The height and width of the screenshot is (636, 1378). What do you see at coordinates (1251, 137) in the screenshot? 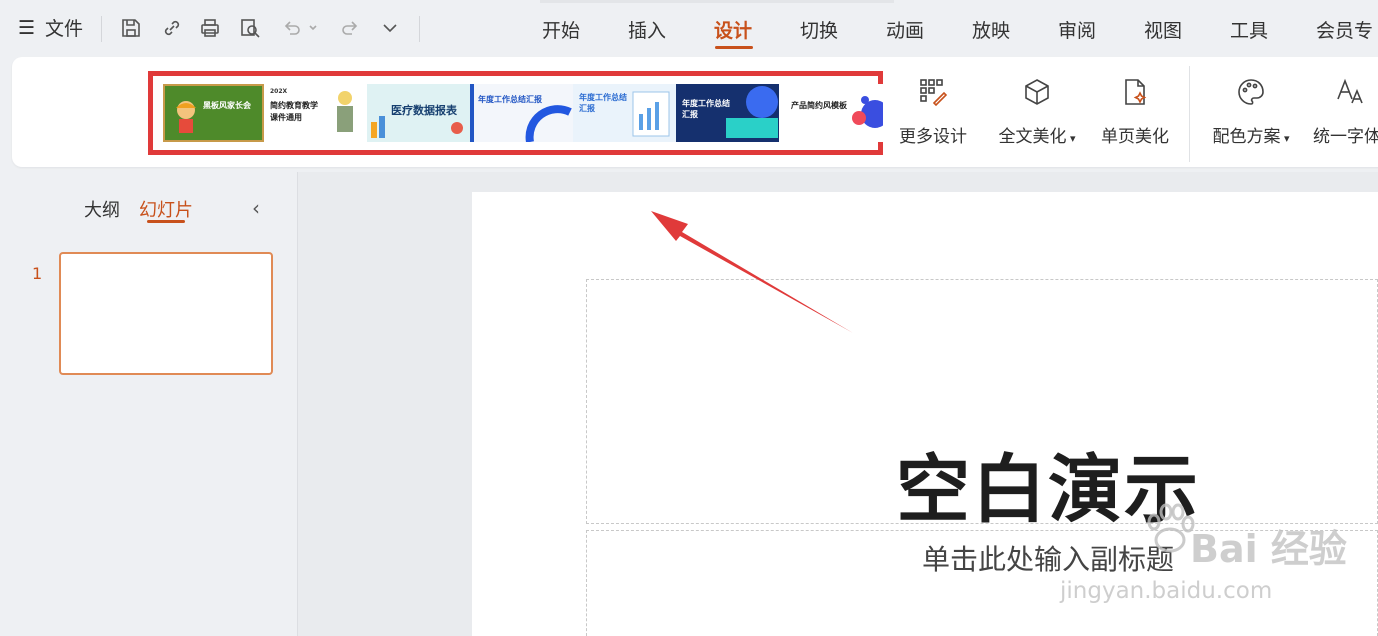
I see `color-scheme-label: 配色方案 ▾` at bounding box center [1251, 137].